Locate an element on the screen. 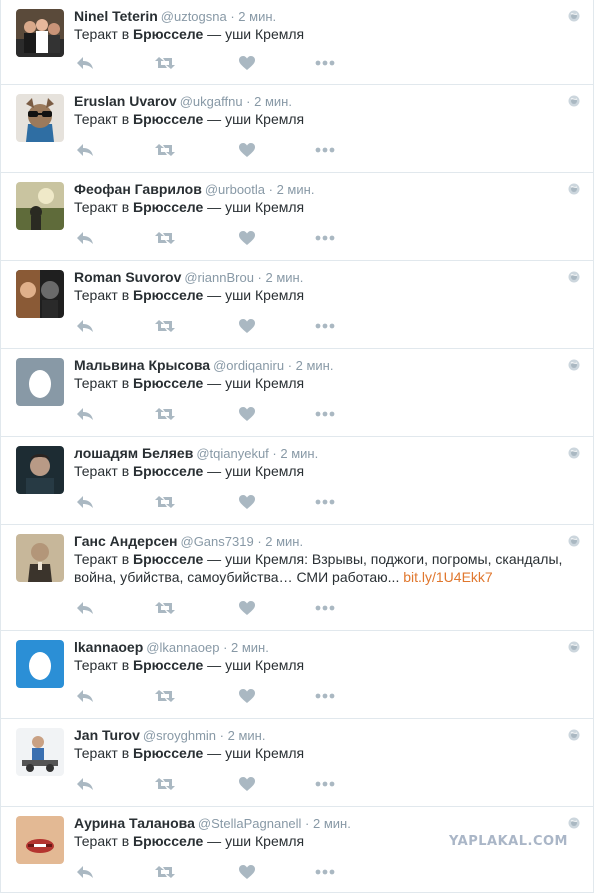 The height and width of the screenshot is (893, 594). user-fullname: Аурина Таланова is located at coordinates (134, 823).